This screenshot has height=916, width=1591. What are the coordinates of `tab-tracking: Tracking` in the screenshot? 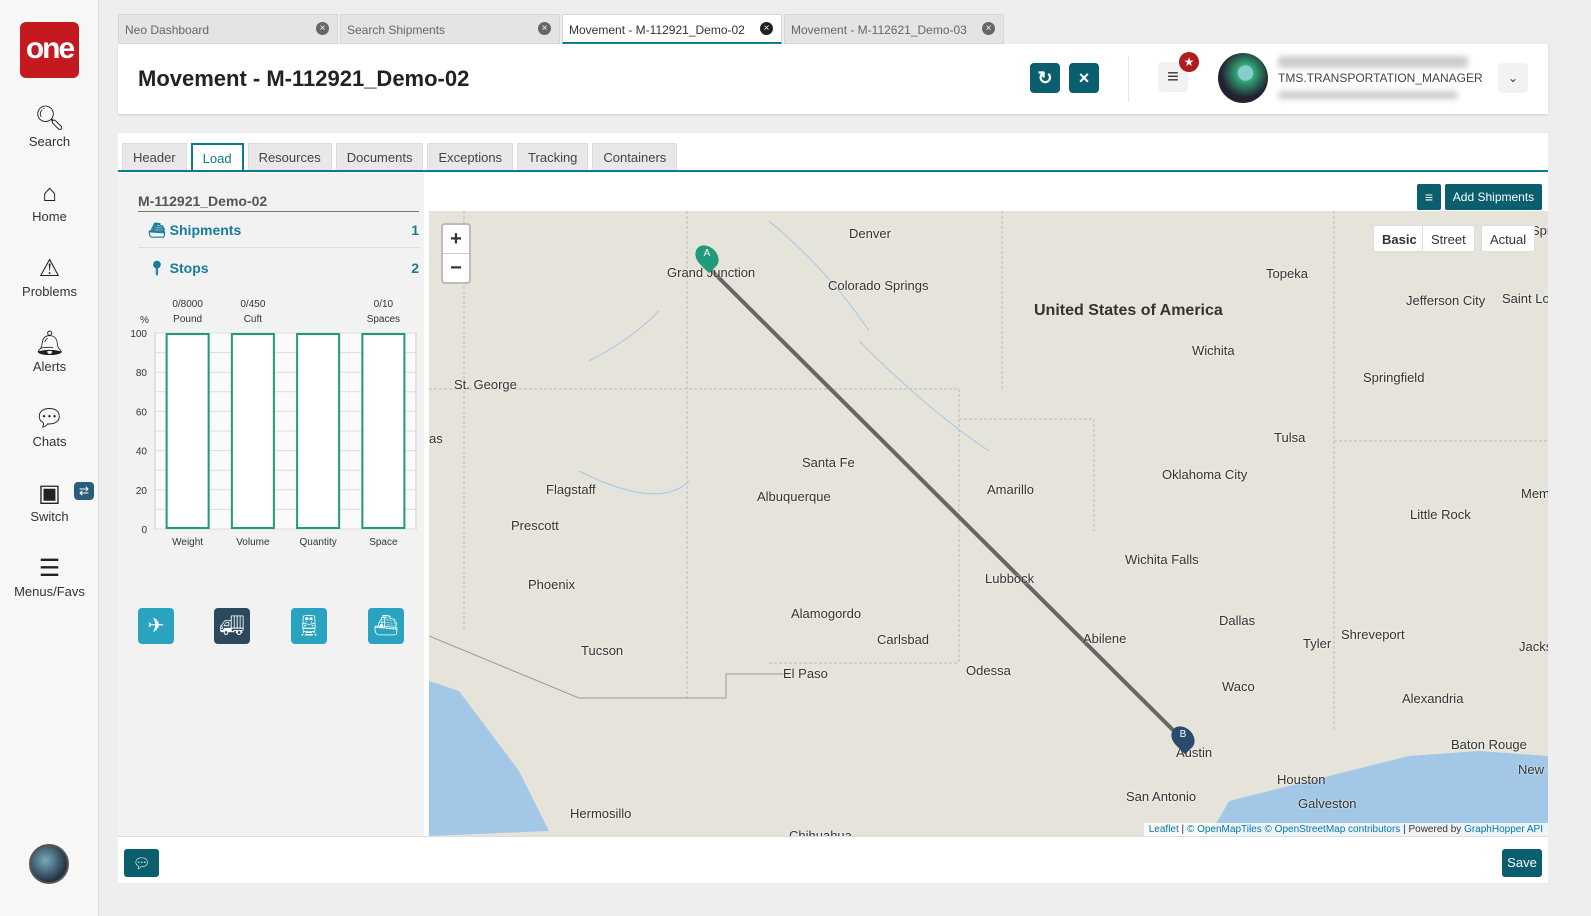 It's located at (553, 156).